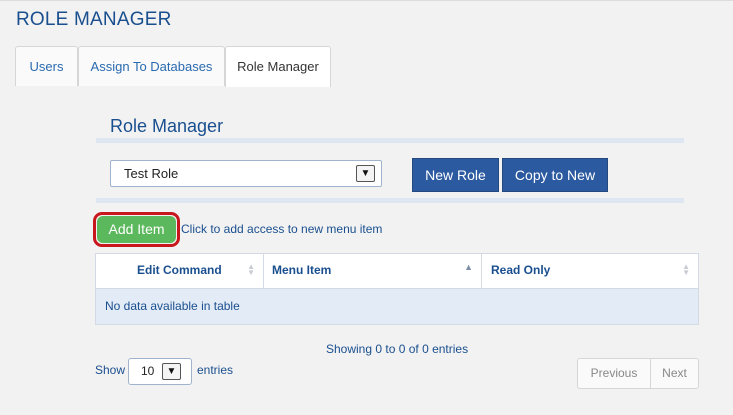  What do you see at coordinates (167, 126) in the screenshot?
I see `section-title: Role Manager` at bounding box center [167, 126].